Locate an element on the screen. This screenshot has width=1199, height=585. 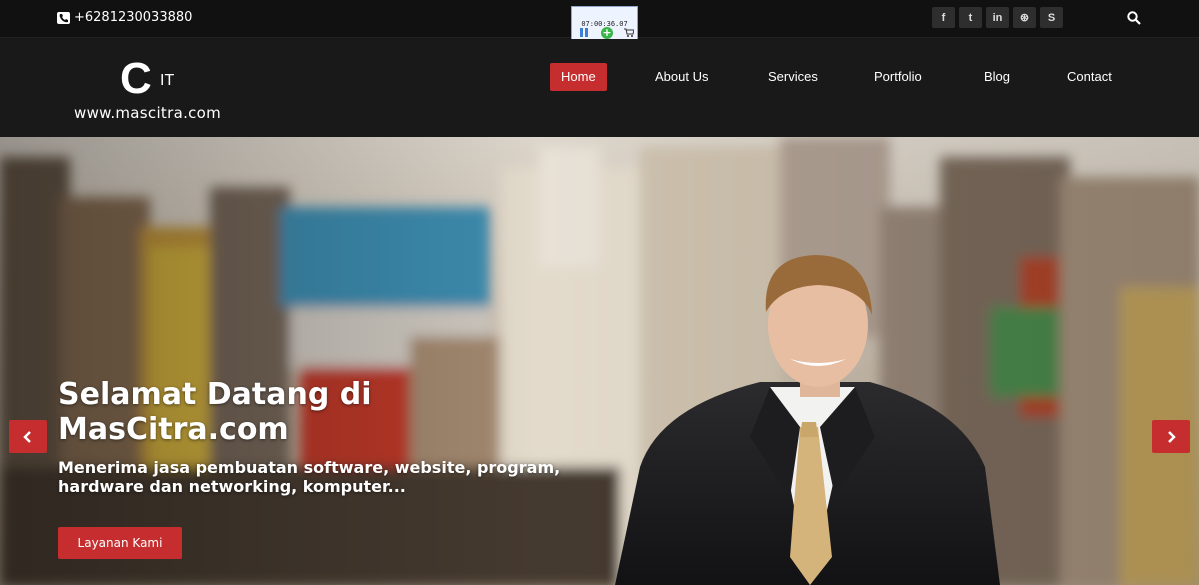
chevron-left-icon is located at coordinates (27, 436).